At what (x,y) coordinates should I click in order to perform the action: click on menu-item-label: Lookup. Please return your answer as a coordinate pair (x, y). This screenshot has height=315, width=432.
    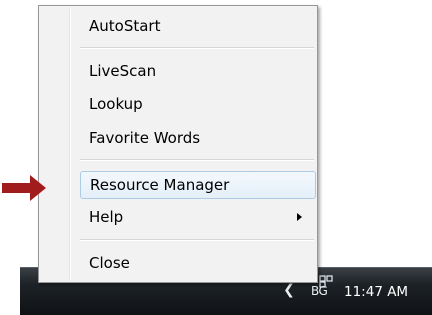
    Looking at the image, I should click on (116, 104).